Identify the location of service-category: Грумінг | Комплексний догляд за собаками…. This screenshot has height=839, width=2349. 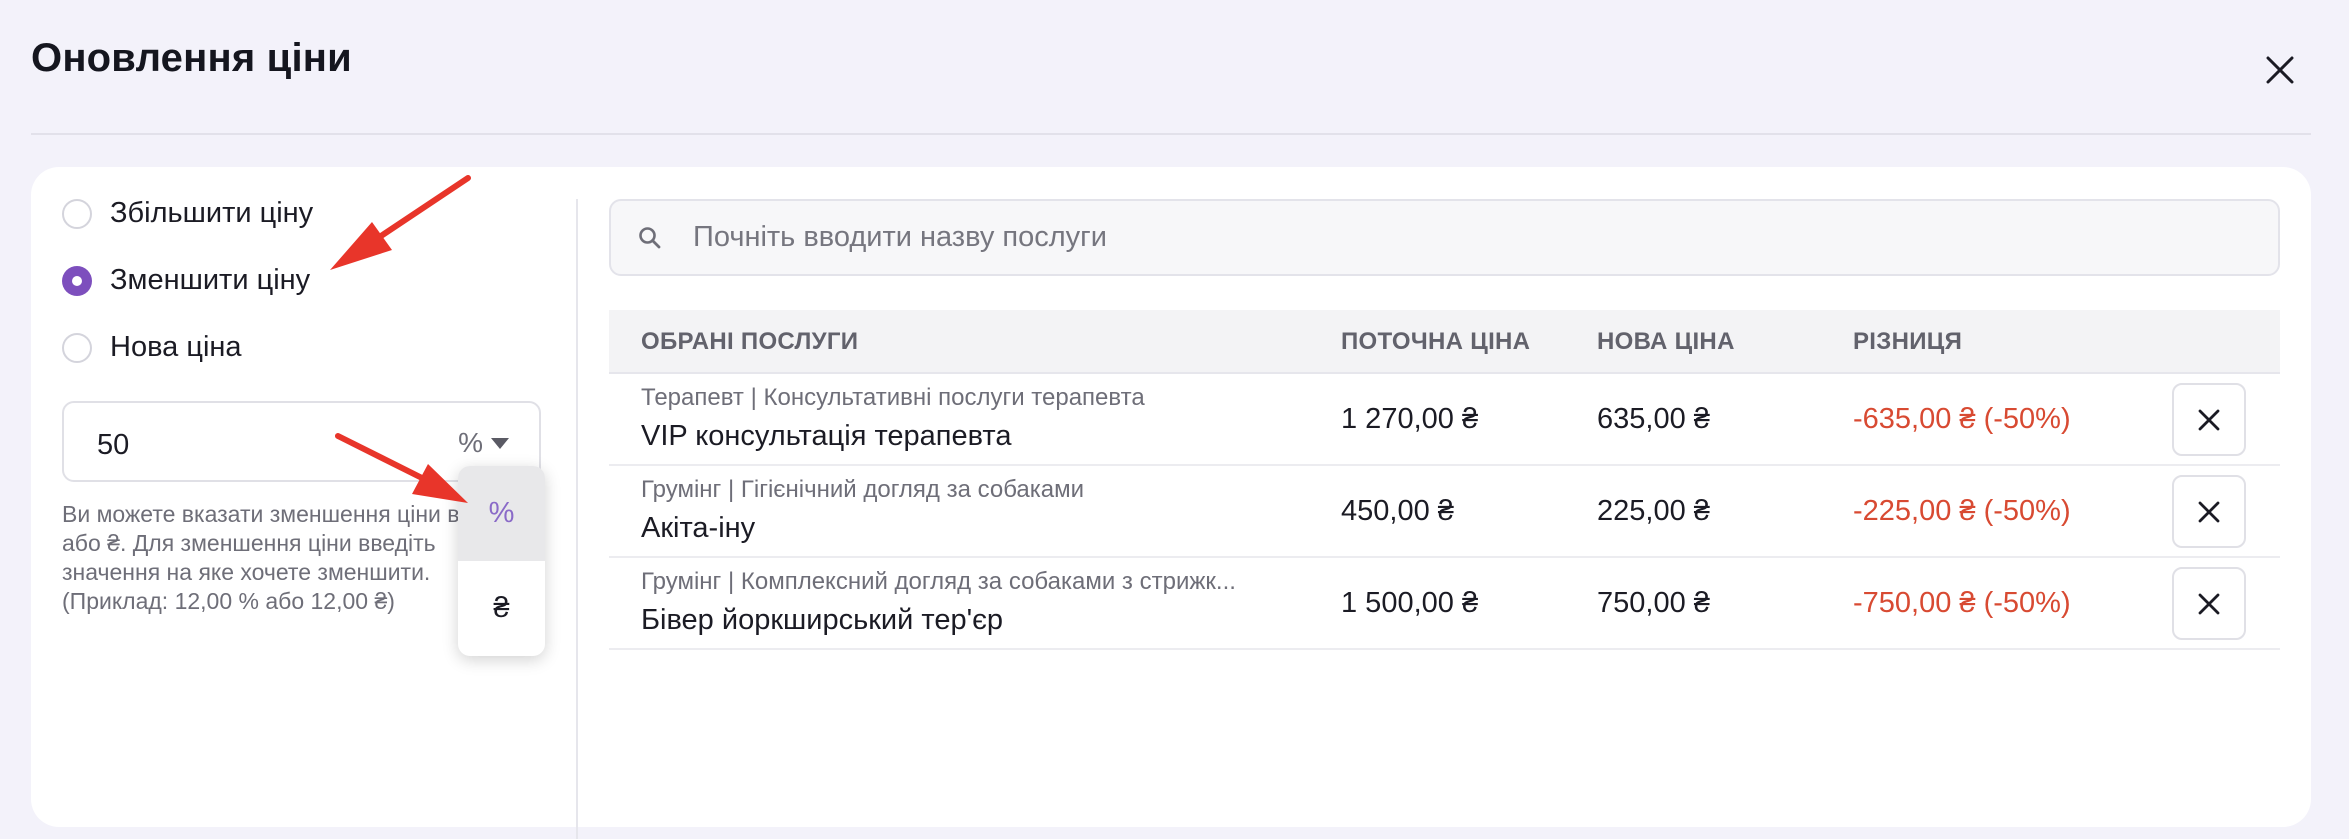
(938, 581).